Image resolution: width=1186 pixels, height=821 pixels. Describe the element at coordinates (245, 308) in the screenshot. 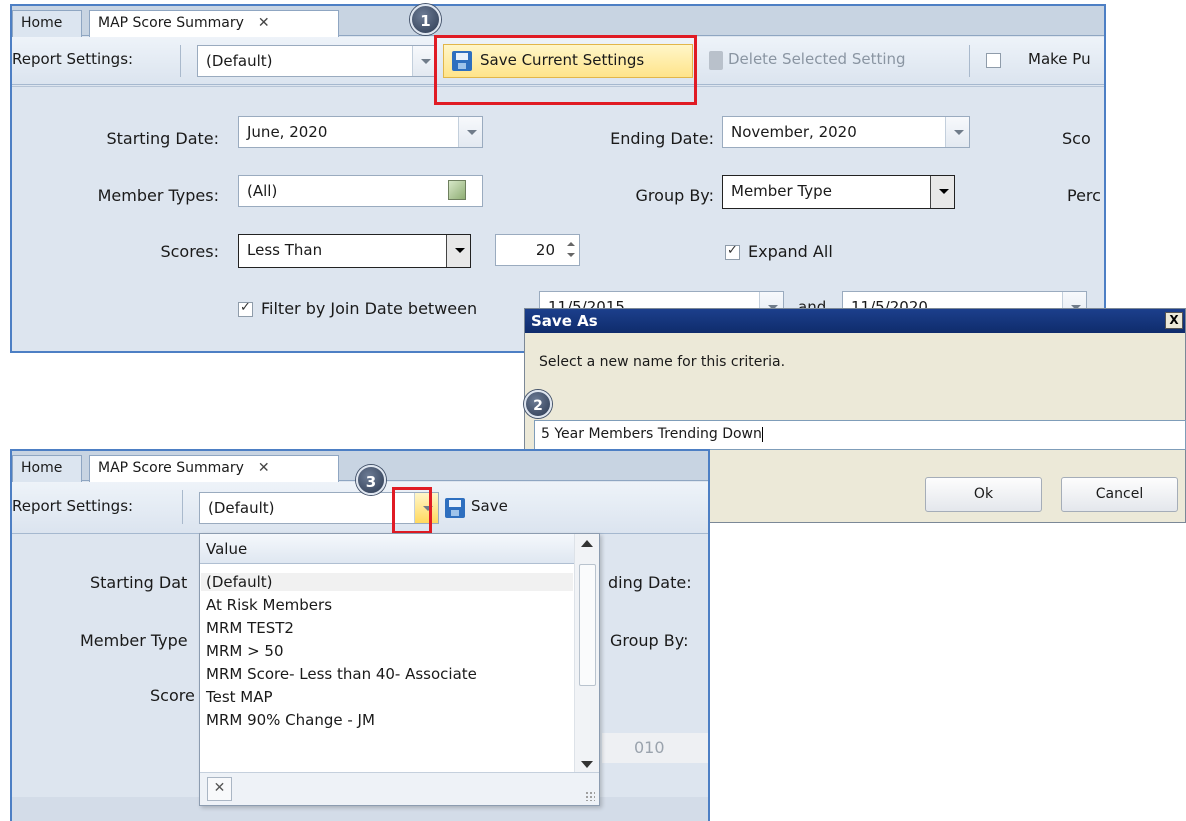

I see `filter-join-date-checkbox` at that location.